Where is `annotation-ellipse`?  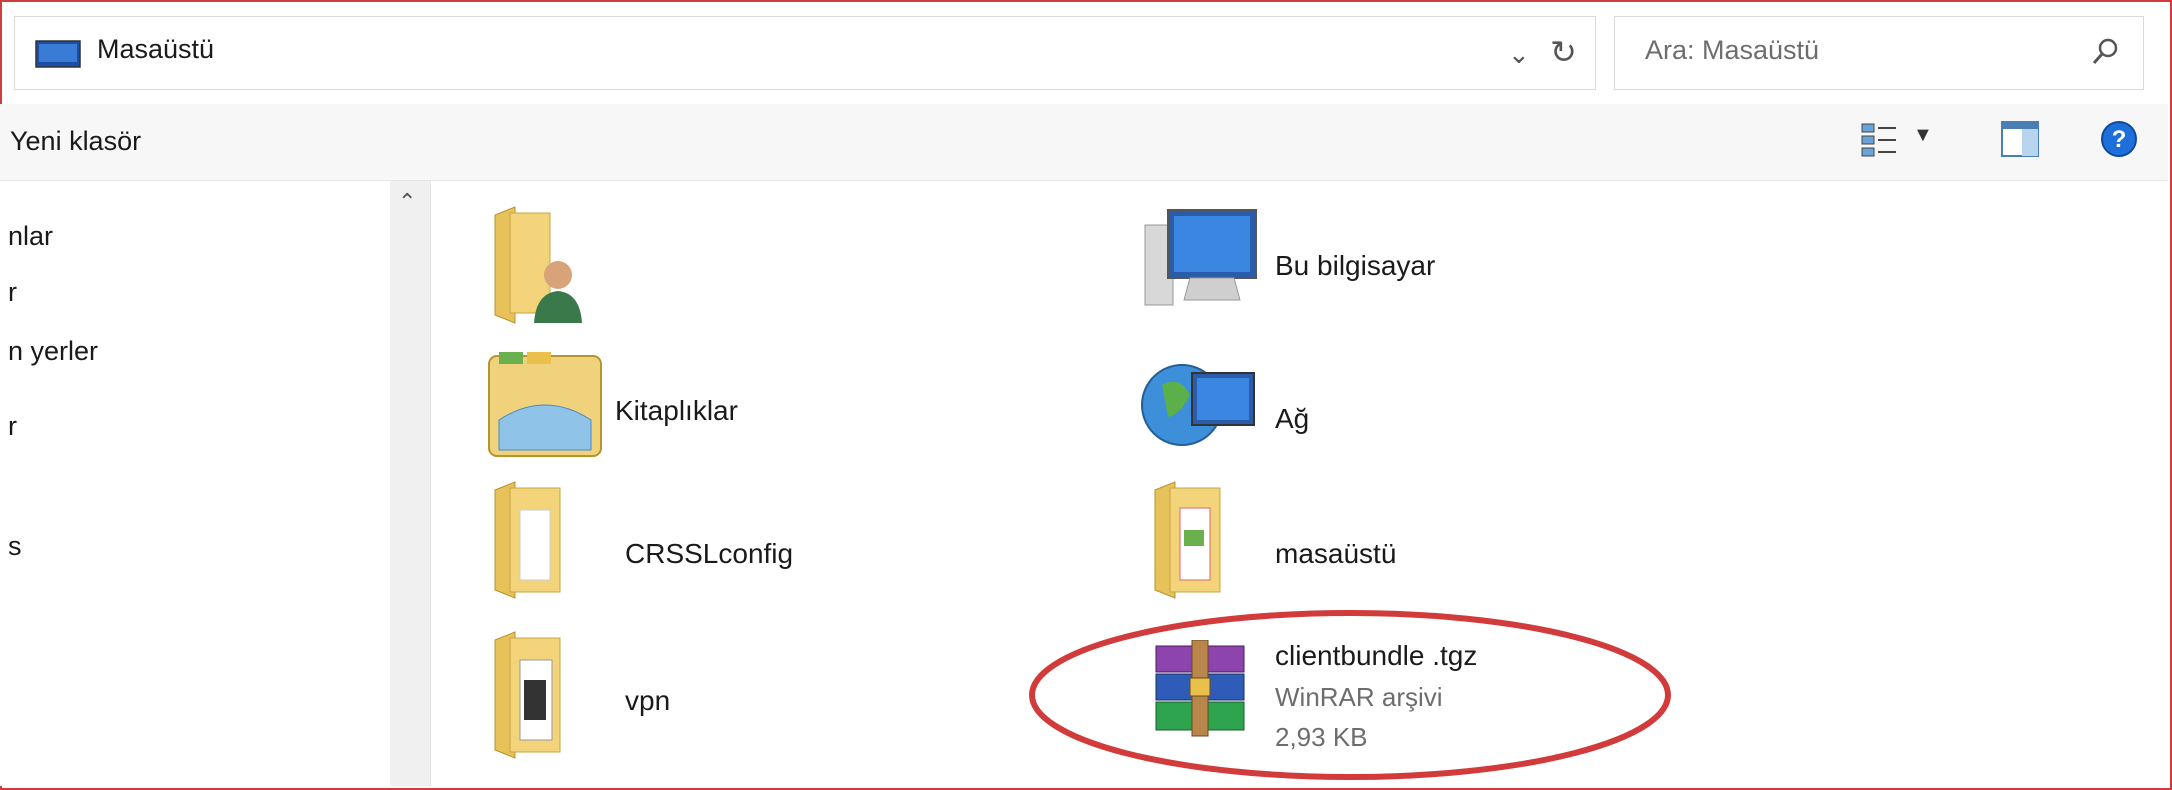 annotation-ellipse is located at coordinates (1350, 695).